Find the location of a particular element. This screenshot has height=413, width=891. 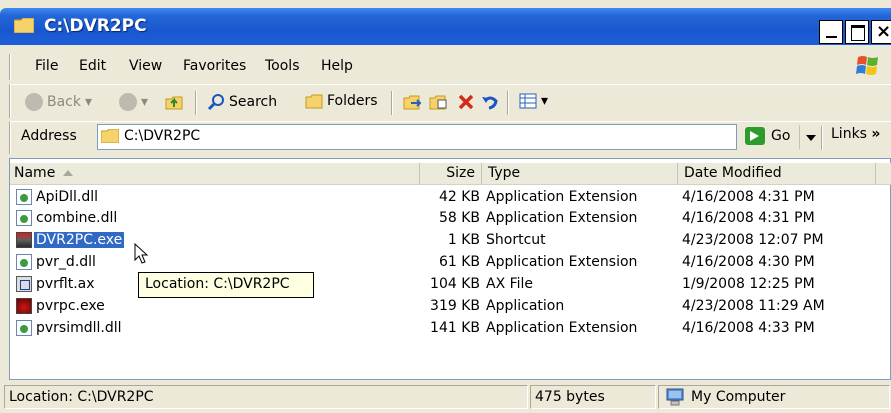

file-name: pvrflt.ax is located at coordinates (65, 284).